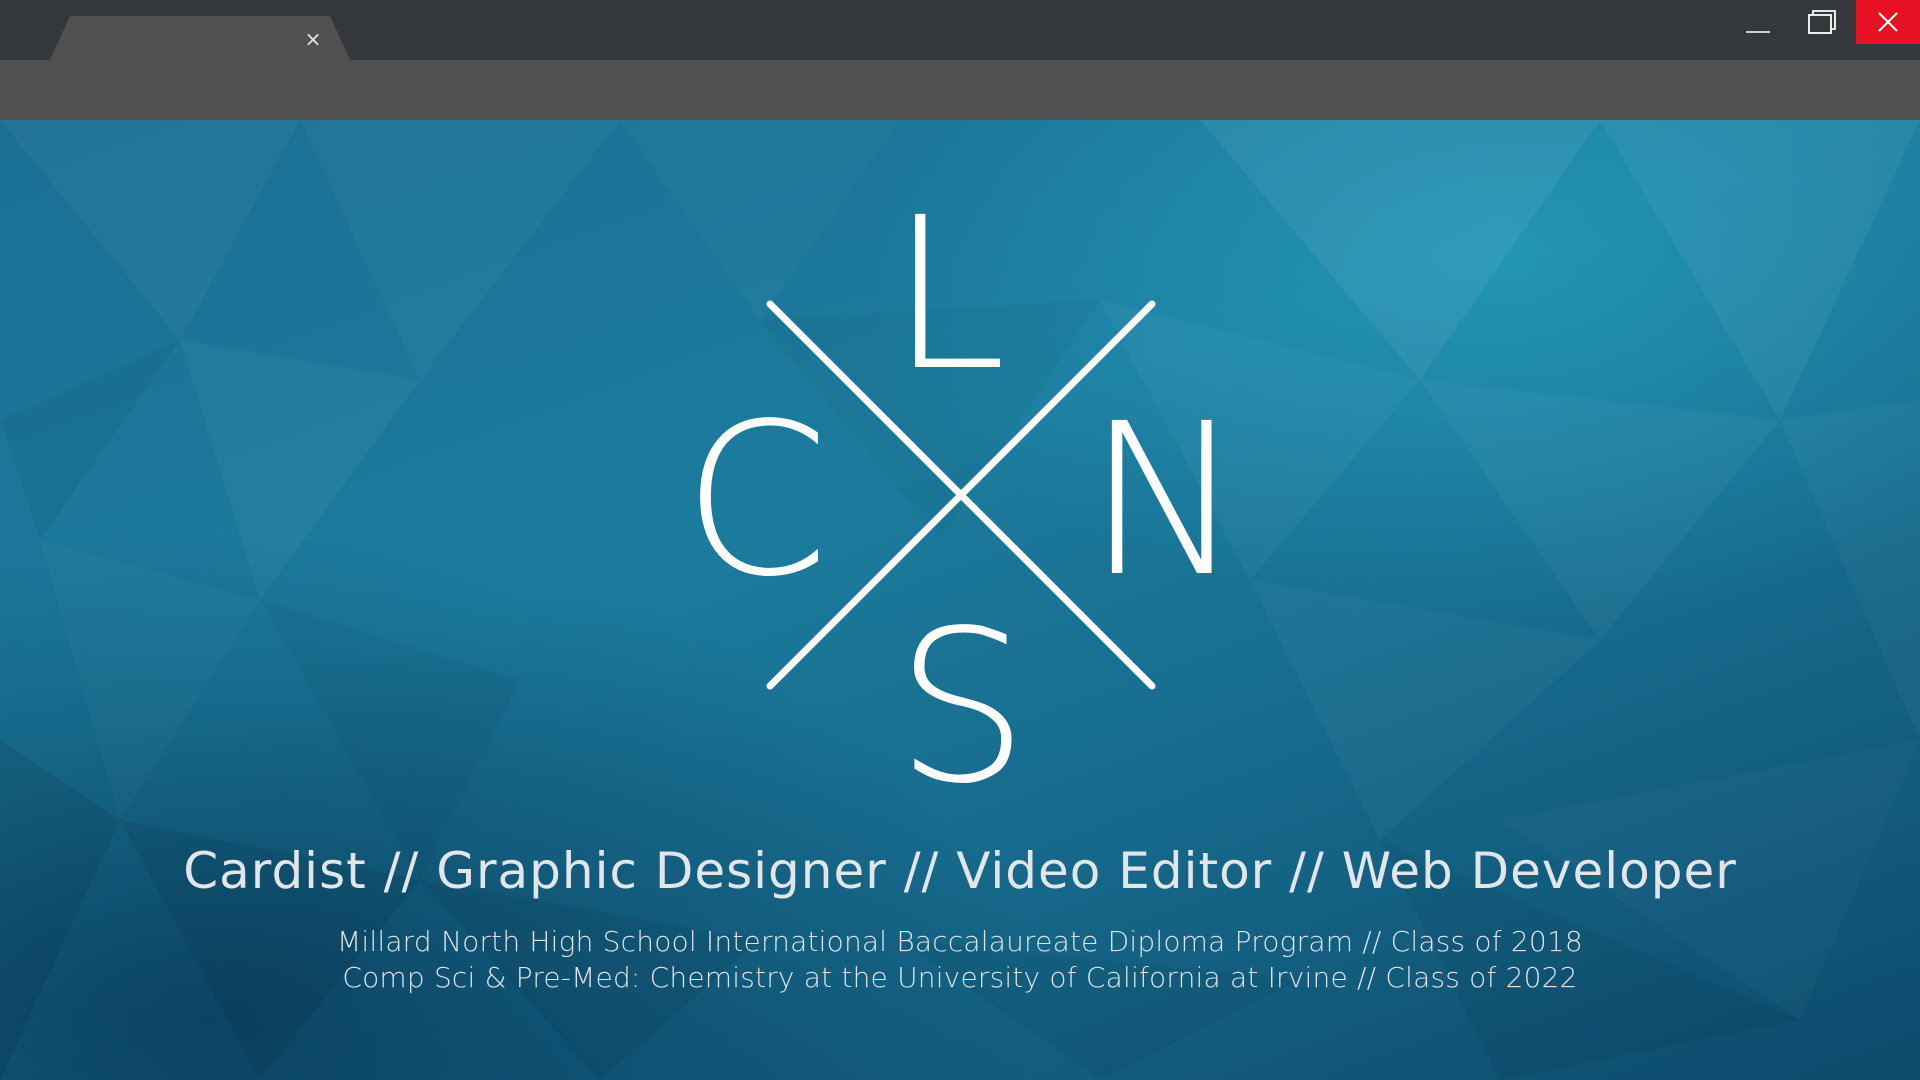 This screenshot has height=1080, width=1920. Describe the element at coordinates (948, 294) in the screenshot. I see `logo-letter-top: L` at that location.